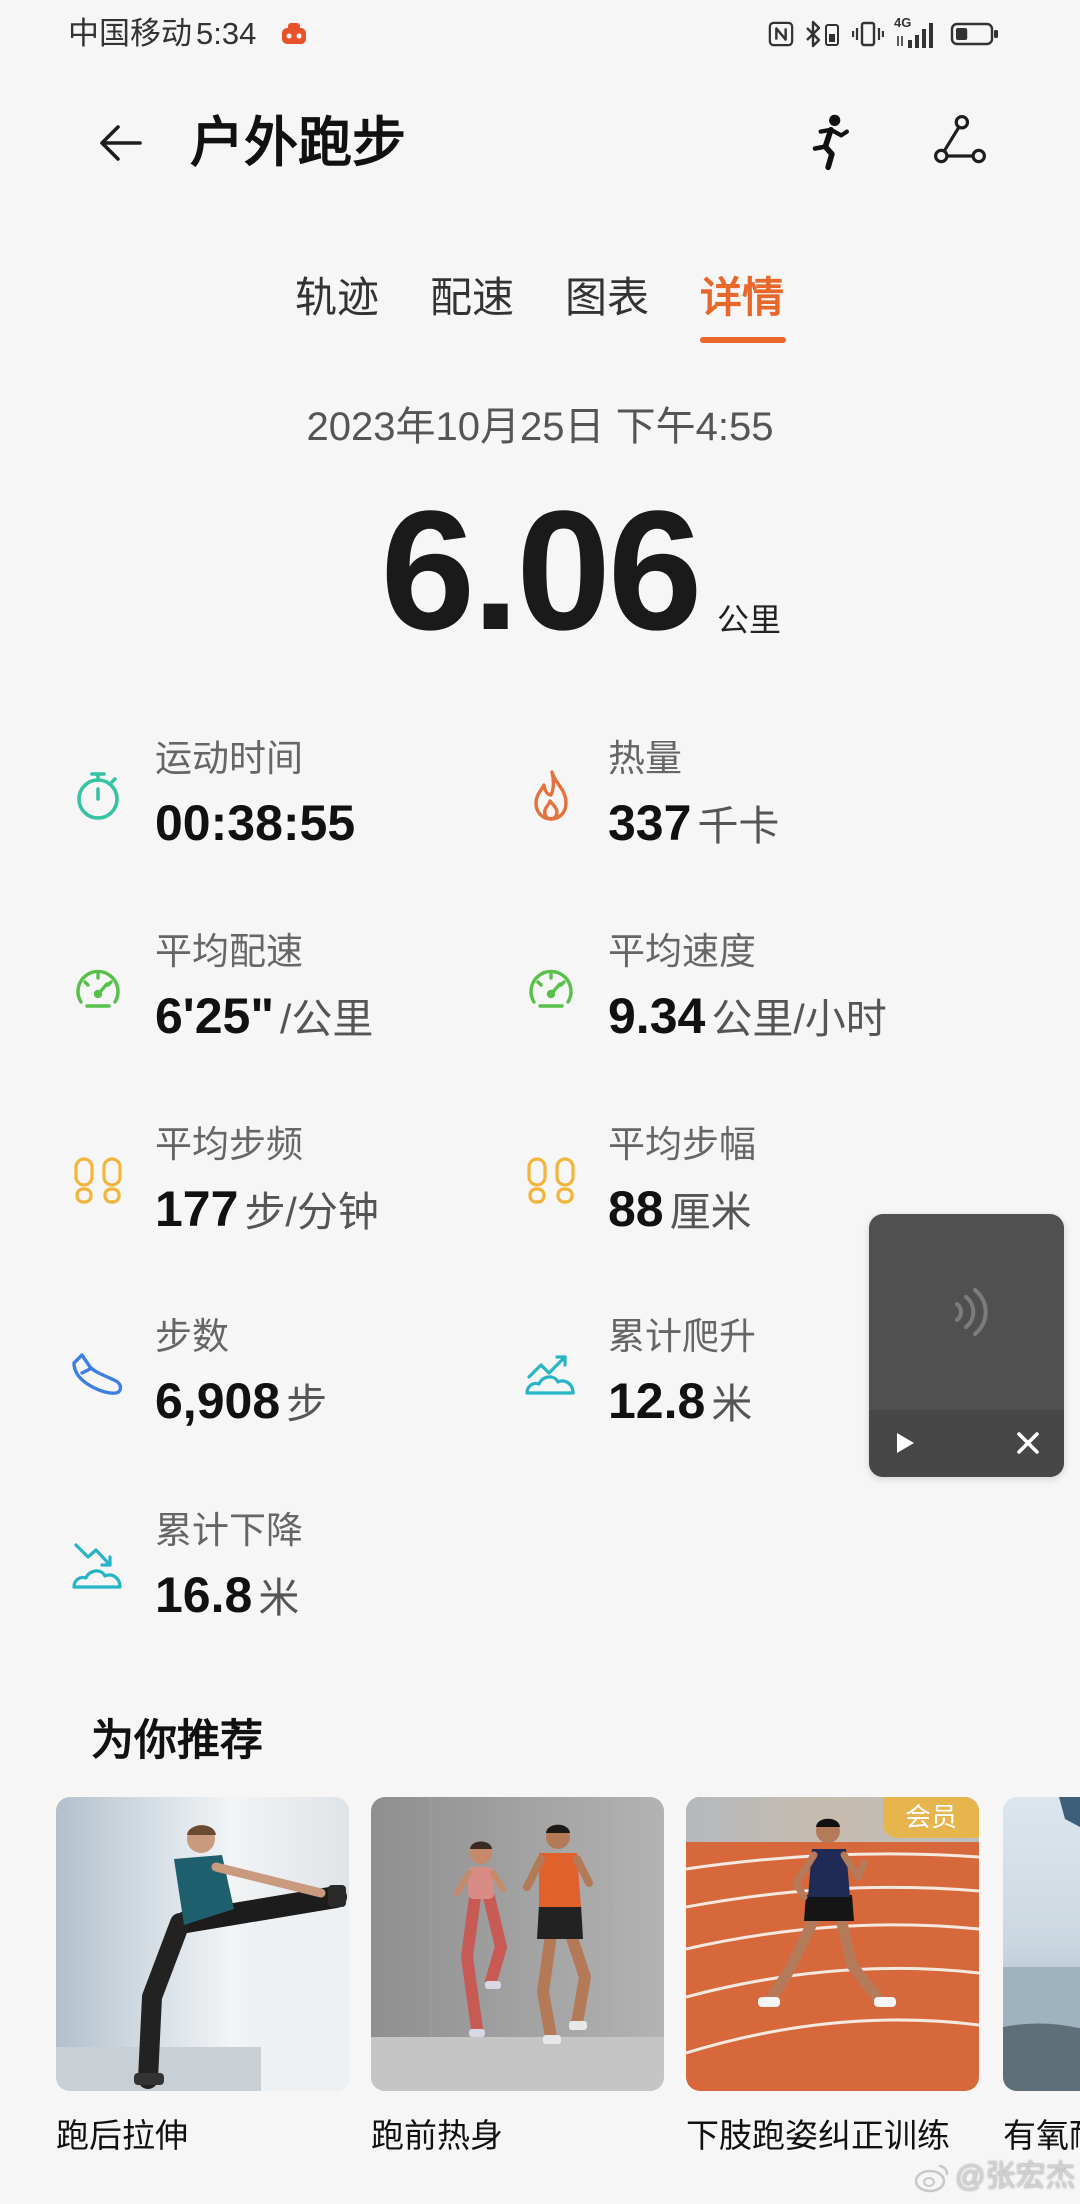 Image resolution: width=1080 pixels, height=2204 pixels. I want to click on stat-avg-pace: 平均配速 6'25"/公里, so click(278, 988).